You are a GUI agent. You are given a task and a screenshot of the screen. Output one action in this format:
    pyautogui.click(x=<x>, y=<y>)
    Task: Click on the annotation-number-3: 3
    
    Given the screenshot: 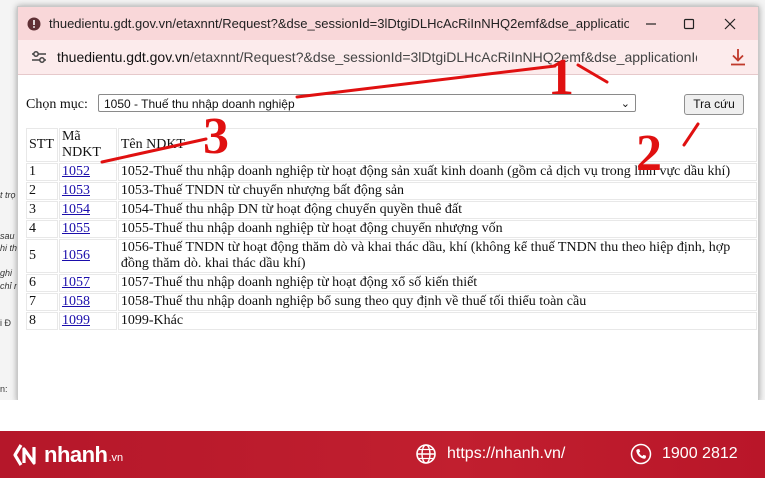 What is the action you would take?
    pyautogui.click(x=216, y=136)
    